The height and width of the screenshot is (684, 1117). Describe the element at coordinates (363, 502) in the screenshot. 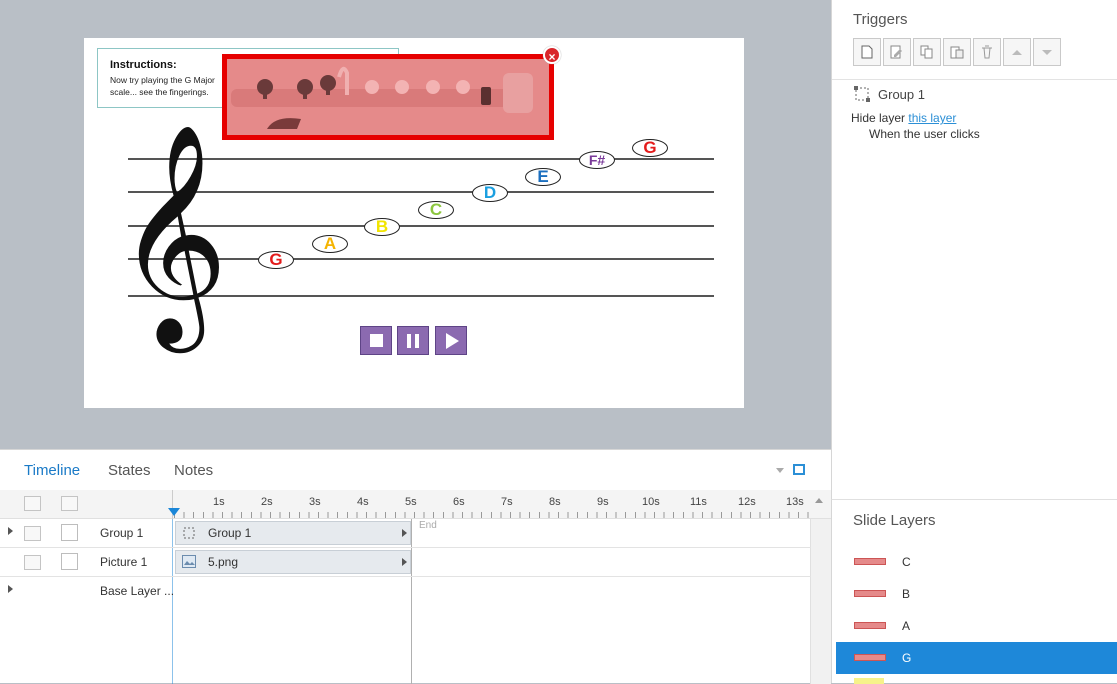

I see `tick-label: 4s` at that location.